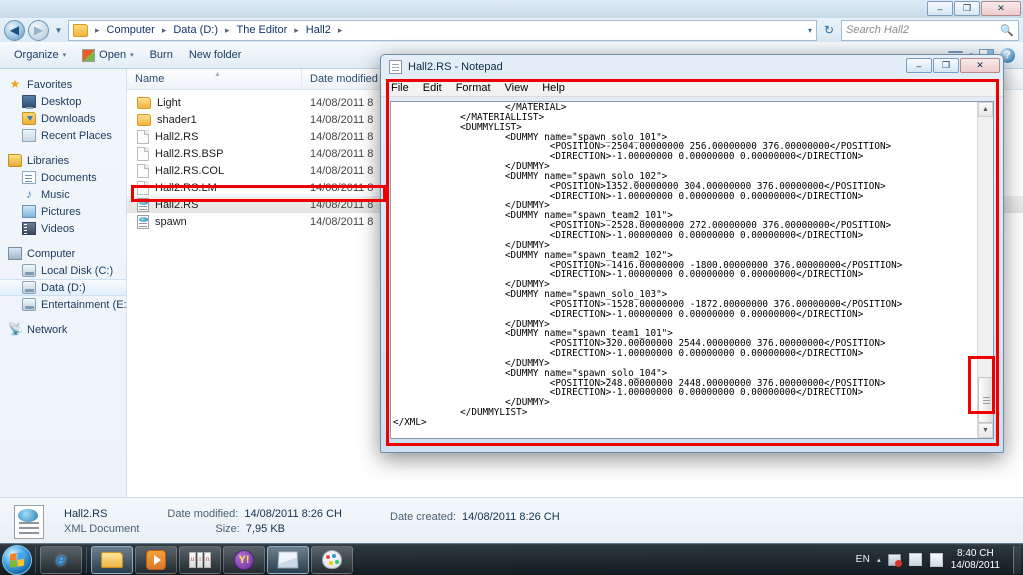 This screenshot has width=1023, height=575. What do you see at coordinates (171, 221) in the screenshot?
I see `file-name-label: spawn` at bounding box center [171, 221].